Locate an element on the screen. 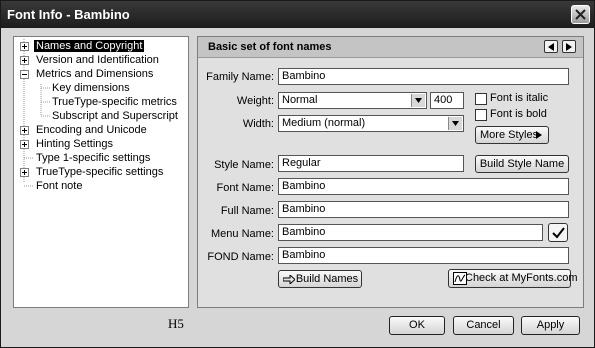 The height and width of the screenshot is (348, 595). weight-select-value: Normal is located at coordinates (300, 100).